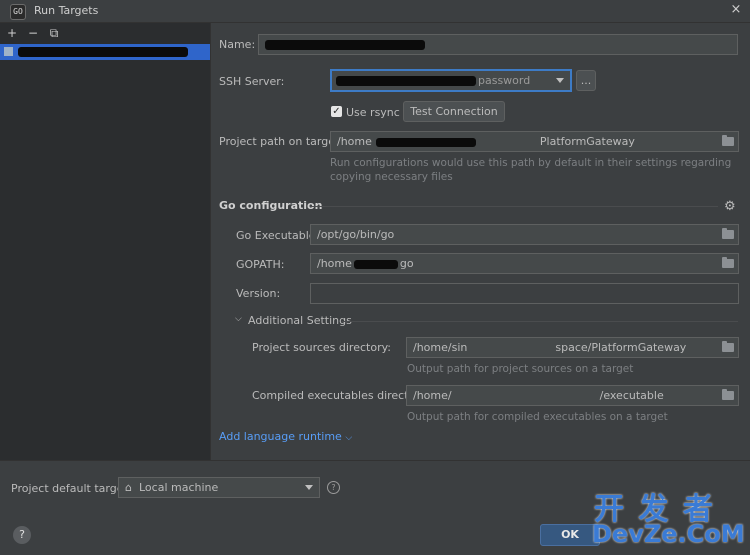 The height and width of the screenshot is (555, 750). I want to click on redacted-target-name, so click(103, 52).